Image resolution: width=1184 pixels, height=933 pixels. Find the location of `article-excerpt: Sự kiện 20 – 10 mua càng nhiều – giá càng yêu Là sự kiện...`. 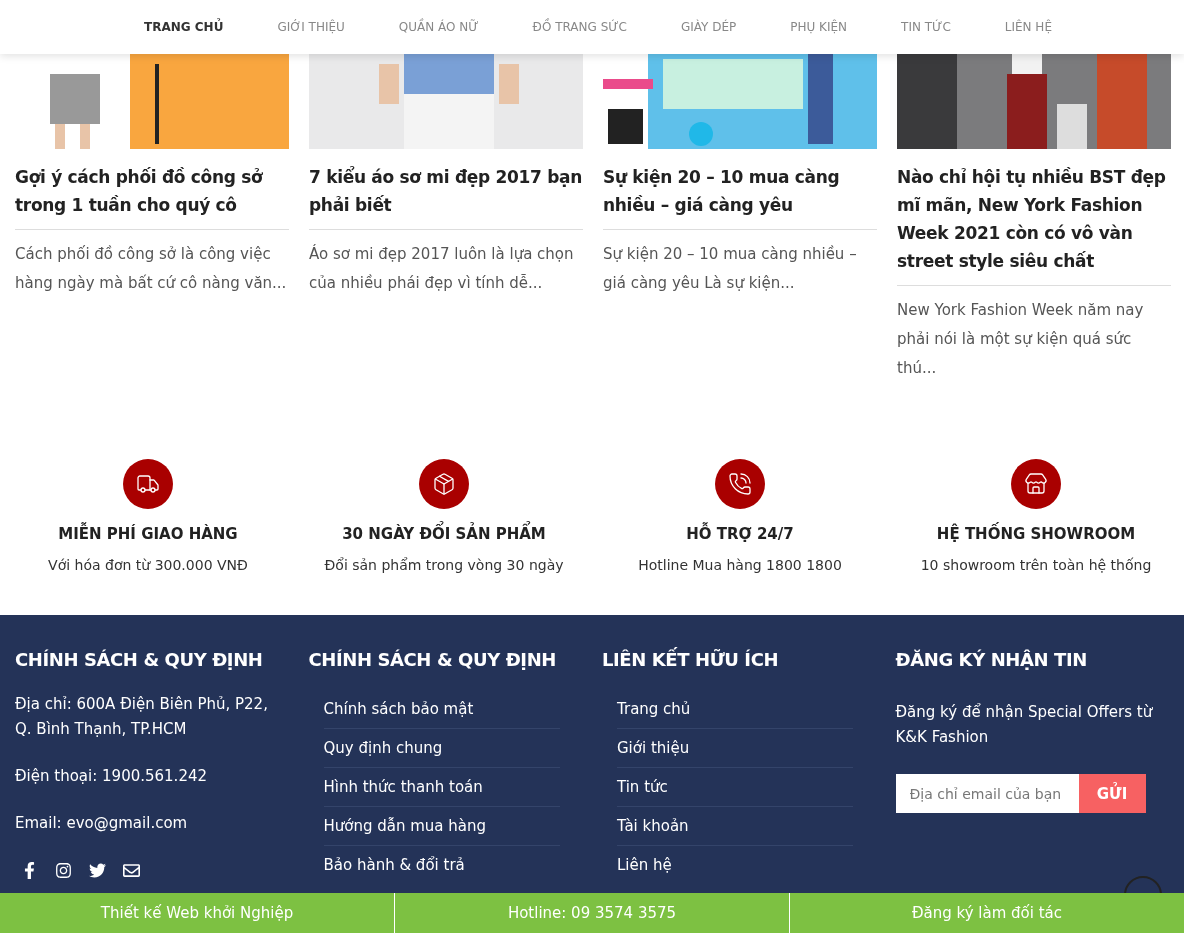

article-excerpt: Sự kiện 20 – 10 mua càng nhiều – giá càng yêu Là sự kiện... is located at coordinates (730, 269).